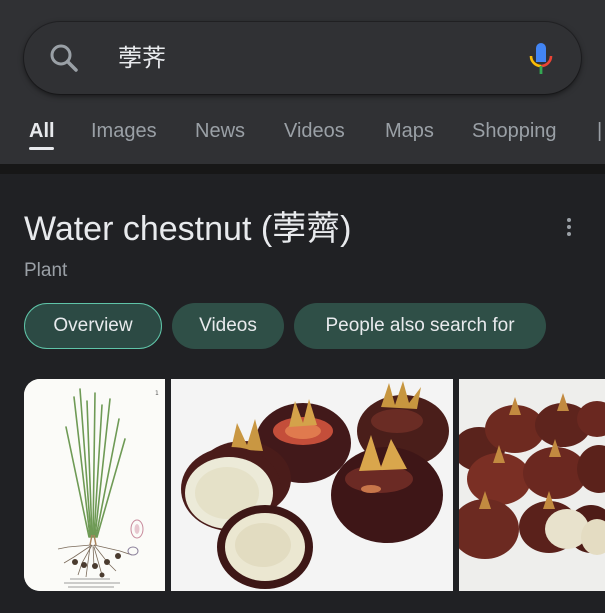  I want to click on tab-images: Images, so click(124, 131).